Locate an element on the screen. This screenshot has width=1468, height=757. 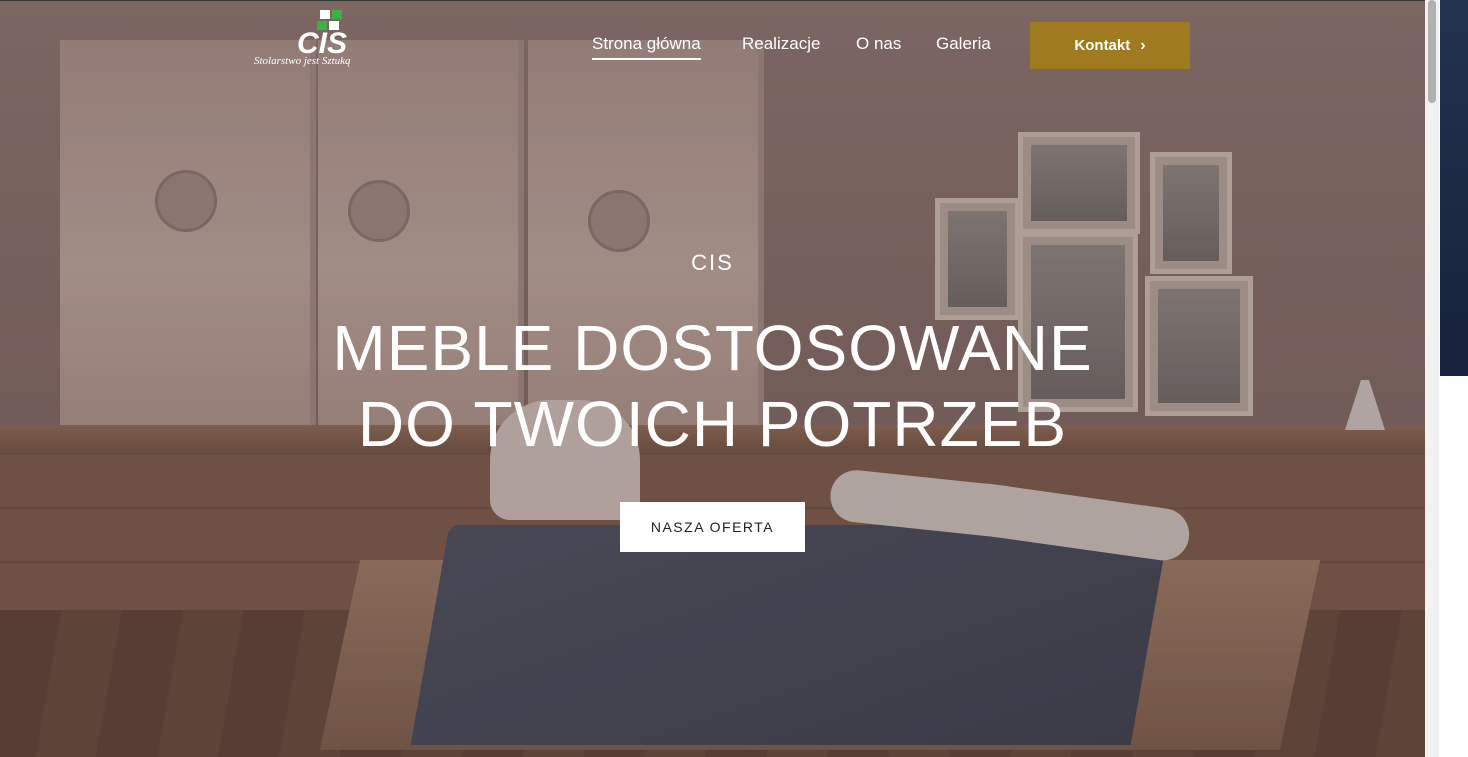
nav-item-realizations: Realizacje is located at coordinates (781, 44).